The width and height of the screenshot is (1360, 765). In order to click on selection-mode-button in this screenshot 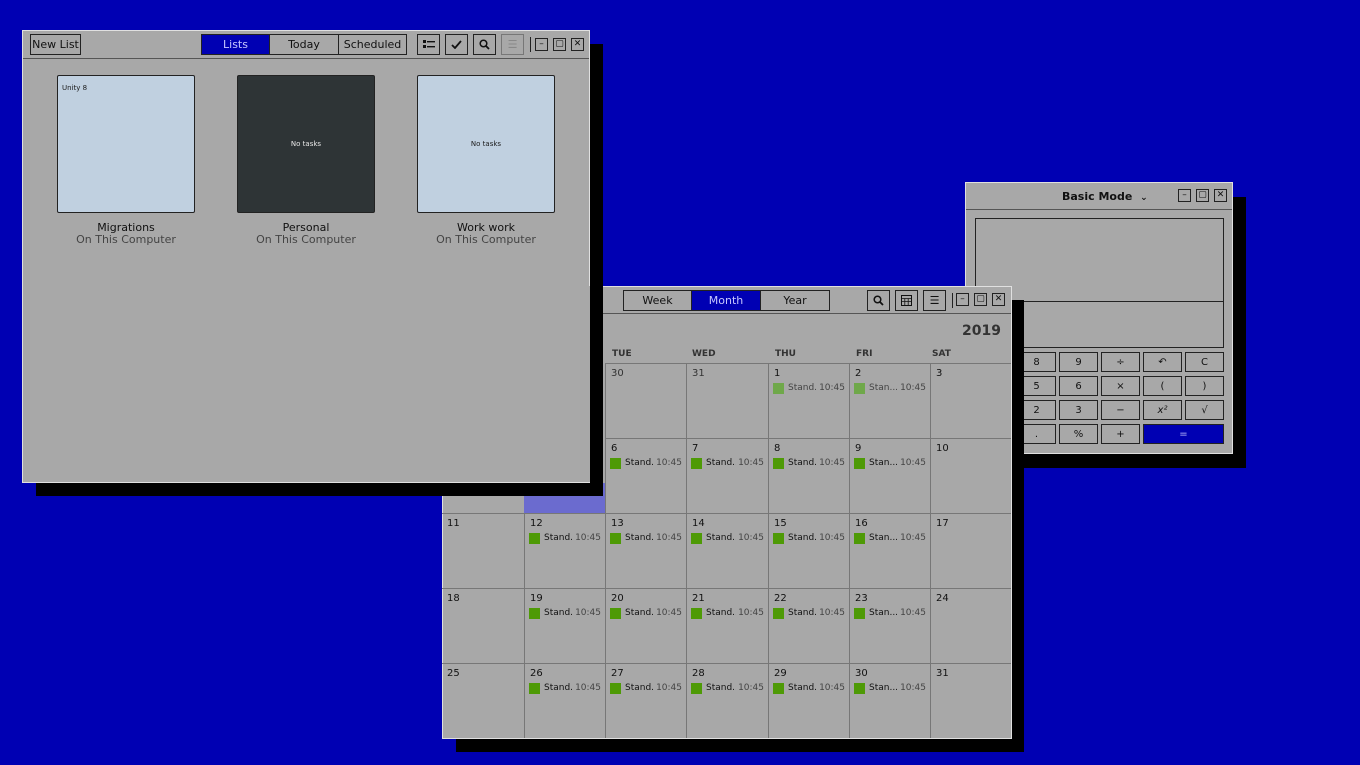, I will do `click(456, 44)`.